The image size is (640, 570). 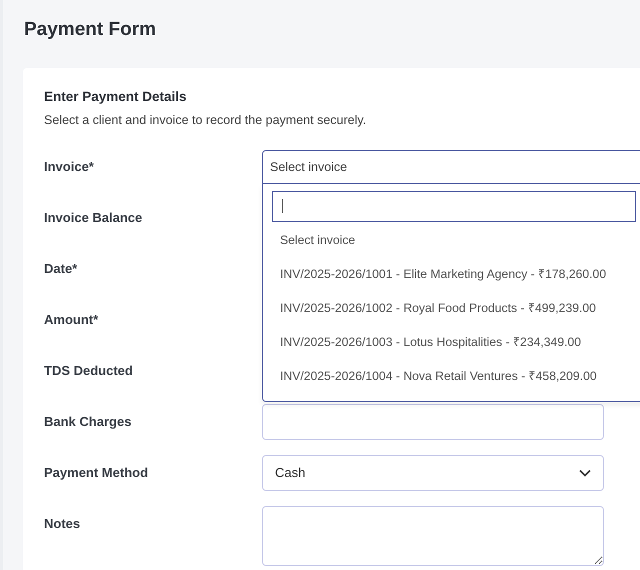 What do you see at coordinates (61, 268) in the screenshot?
I see `field-label: Date*` at bounding box center [61, 268].